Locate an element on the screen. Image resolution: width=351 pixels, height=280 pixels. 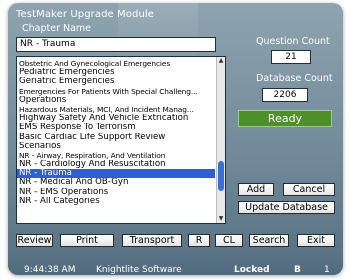
scroll-thumb is located at coordinates (221, 176).